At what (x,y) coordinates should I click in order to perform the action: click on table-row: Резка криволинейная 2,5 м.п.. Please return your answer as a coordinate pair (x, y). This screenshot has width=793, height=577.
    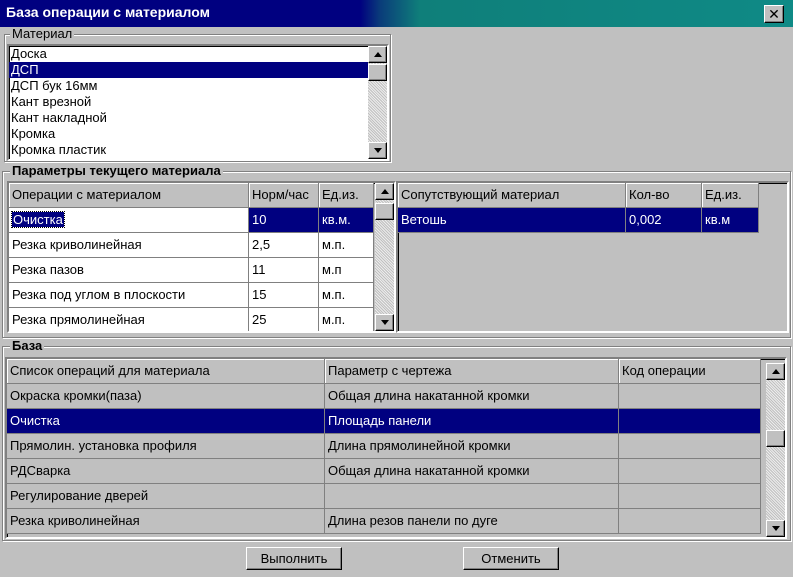
    Looking at the image, I should click on (191, 245).